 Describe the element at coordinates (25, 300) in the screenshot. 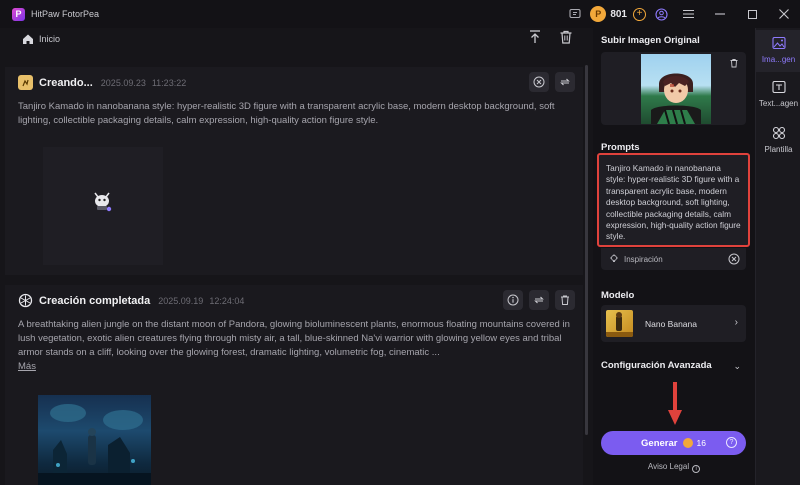

I see `openai-icon` at that location.